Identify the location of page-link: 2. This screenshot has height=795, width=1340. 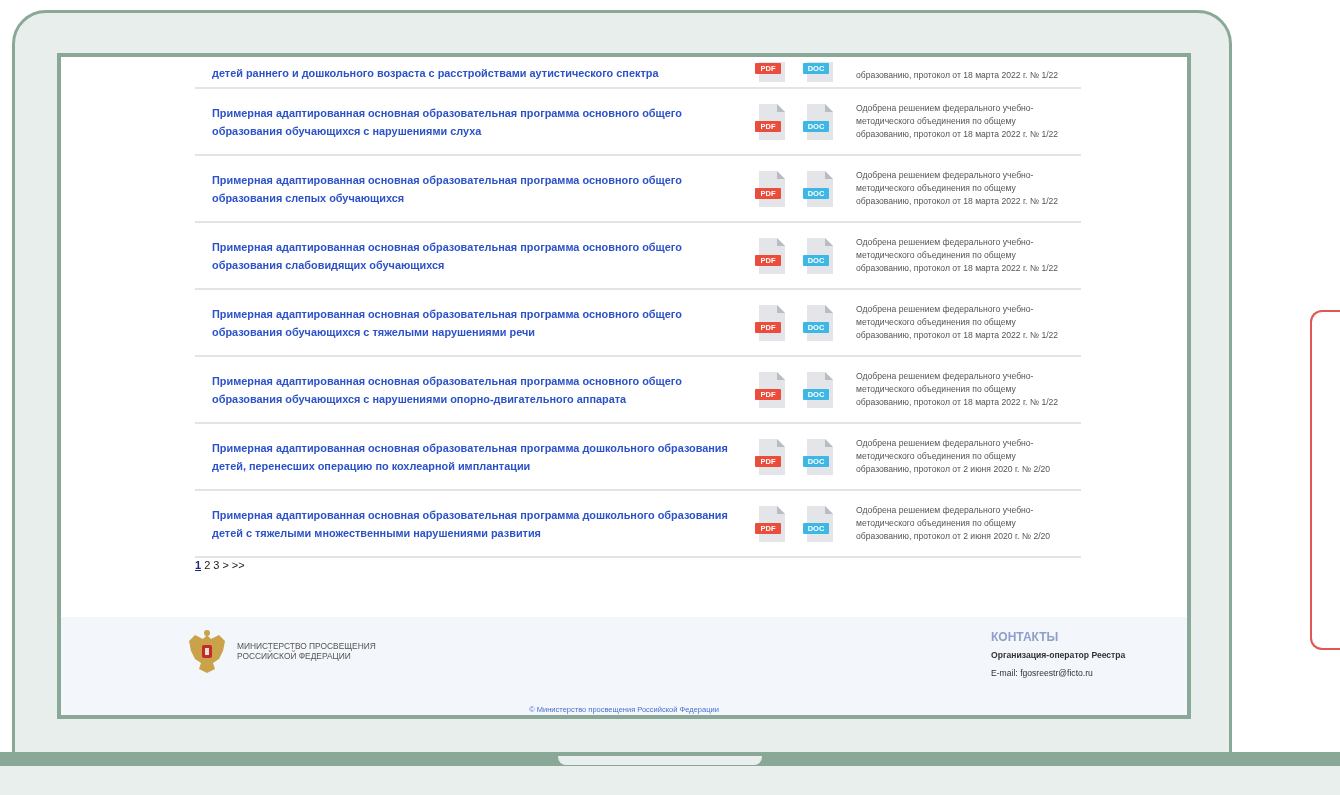
(207, 565).